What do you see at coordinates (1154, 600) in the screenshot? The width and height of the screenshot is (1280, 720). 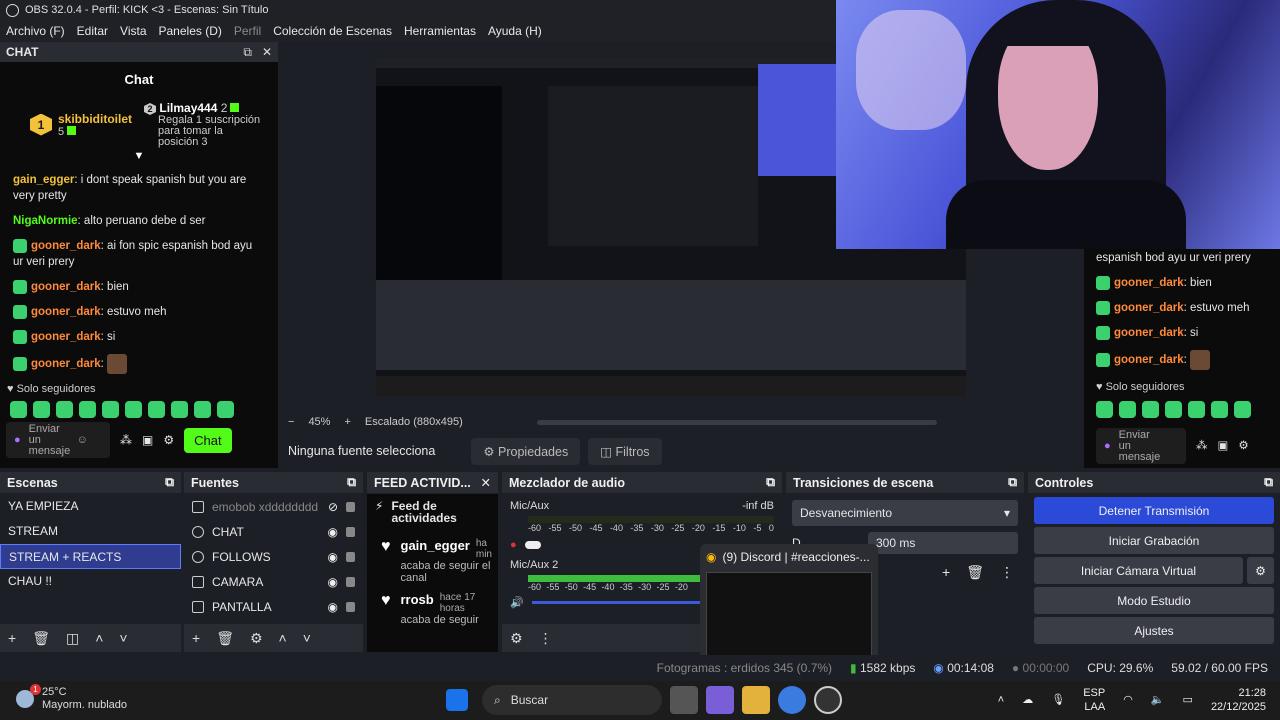 I see `studio-mode-button: Modo Estudio` at bounding box center [1154, 600].